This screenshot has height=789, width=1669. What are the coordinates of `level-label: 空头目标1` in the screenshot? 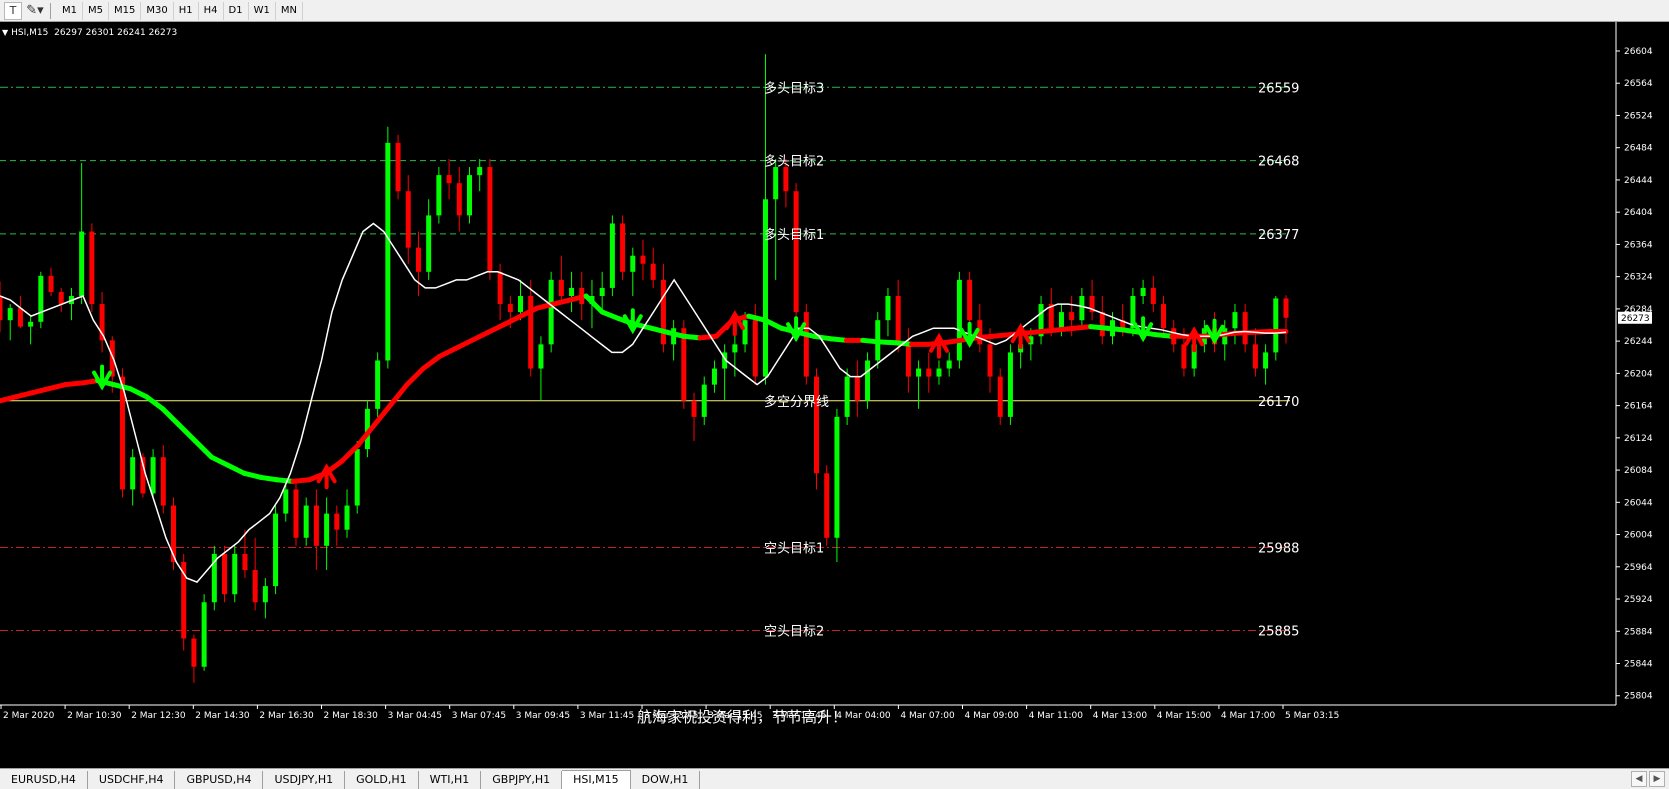 It's located at (794, 548).